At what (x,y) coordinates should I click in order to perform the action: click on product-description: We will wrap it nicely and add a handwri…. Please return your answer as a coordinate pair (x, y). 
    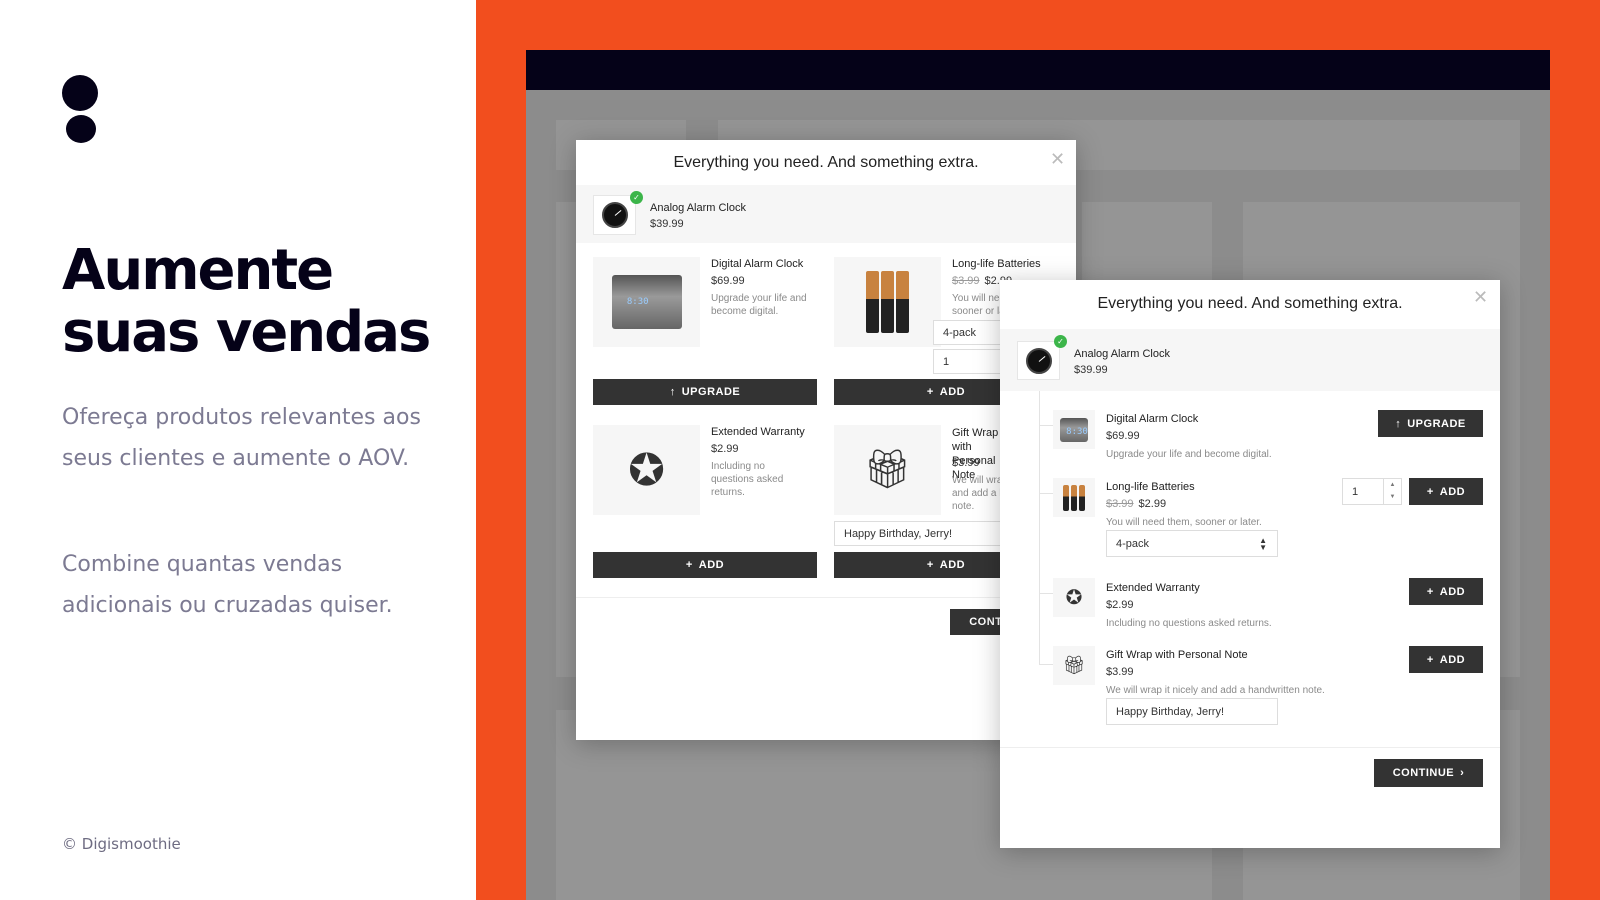
    Looking at the image, I should click on (1215, 690).